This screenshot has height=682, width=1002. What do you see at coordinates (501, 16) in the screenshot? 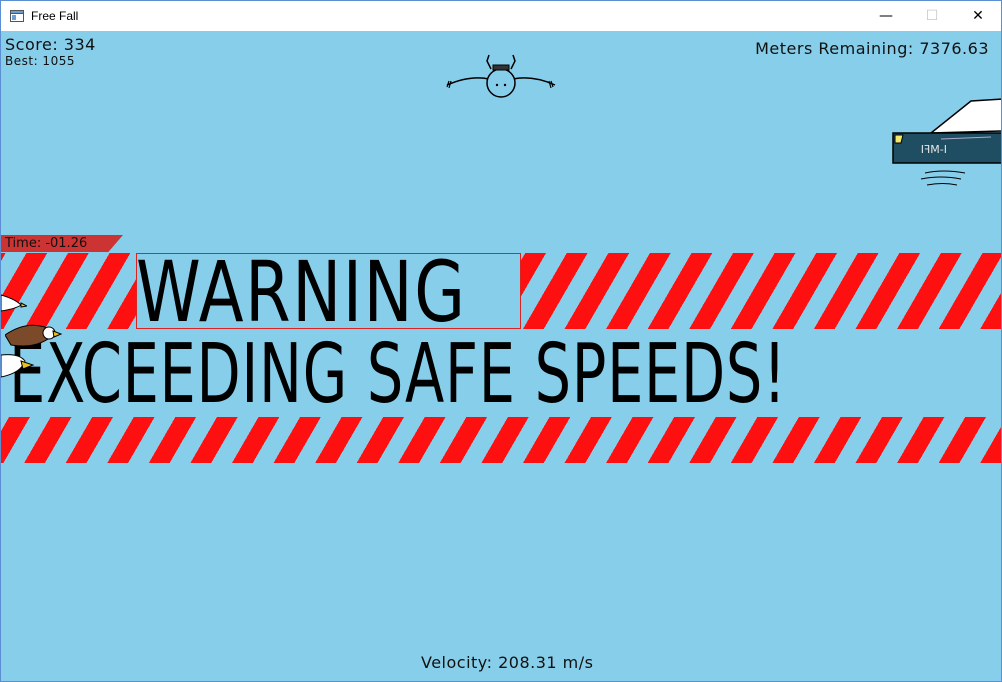
I see `title-bar: Free Fall — ☐ ✕` at bounding box center [501, 16].